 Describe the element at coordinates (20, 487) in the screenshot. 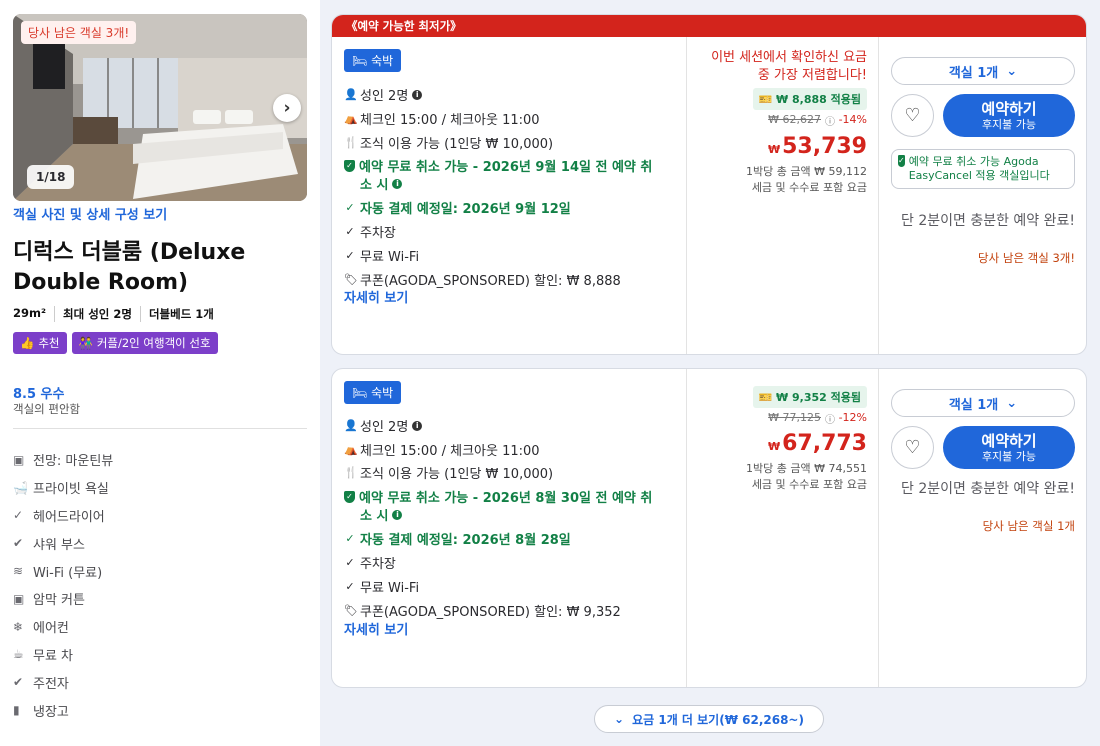

I see `bath-icon: 🛁` at that location.